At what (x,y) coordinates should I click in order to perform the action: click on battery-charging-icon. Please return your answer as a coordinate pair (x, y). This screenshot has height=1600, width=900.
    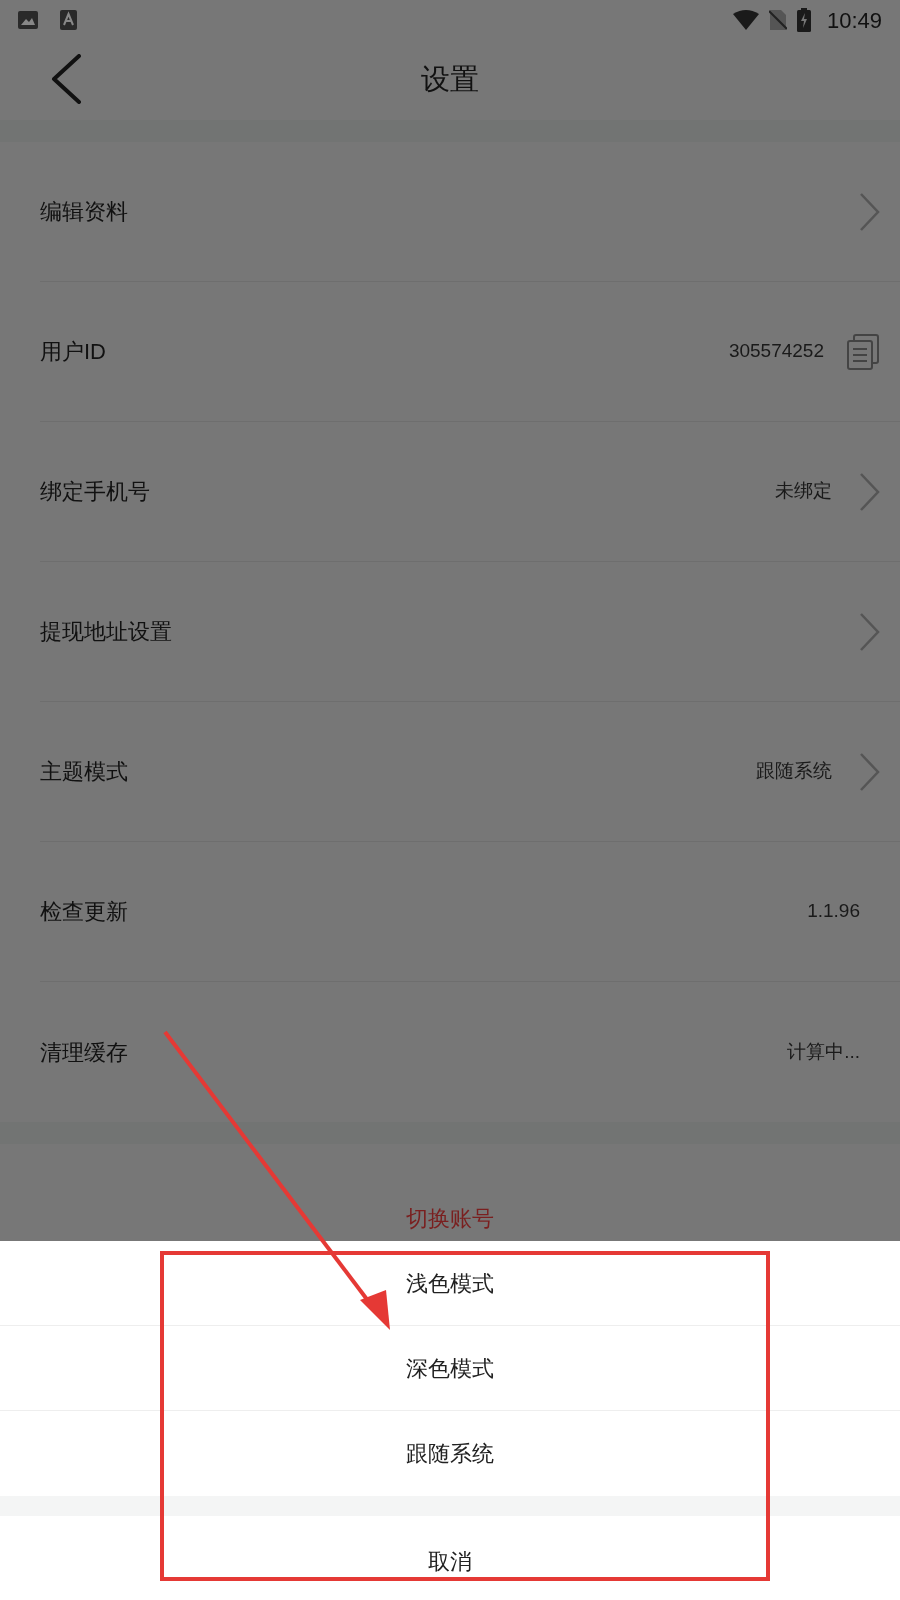
    Looking at the image, I should click on (803, 20).